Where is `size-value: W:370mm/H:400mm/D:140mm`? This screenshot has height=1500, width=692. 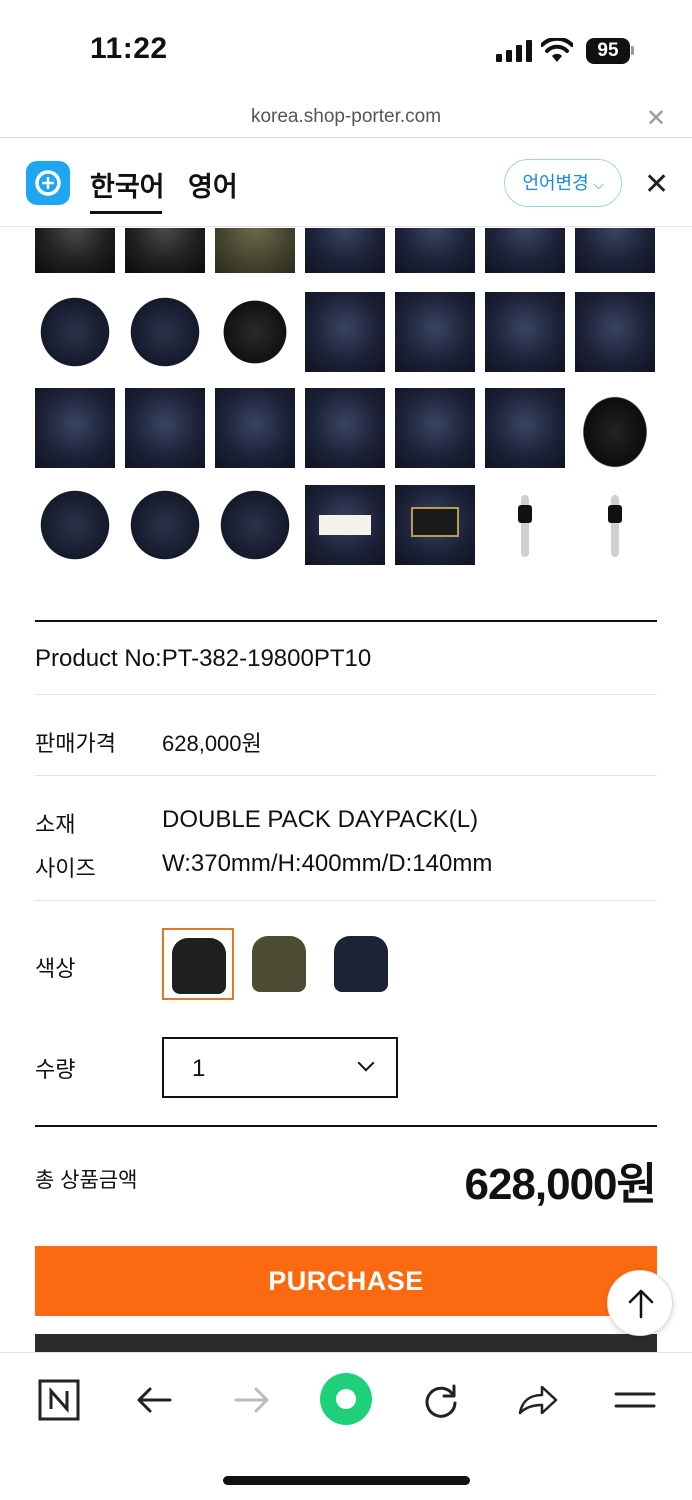
size-value: W:370mm/H:400mm/D:140mm is located at coordinates (327, 863).